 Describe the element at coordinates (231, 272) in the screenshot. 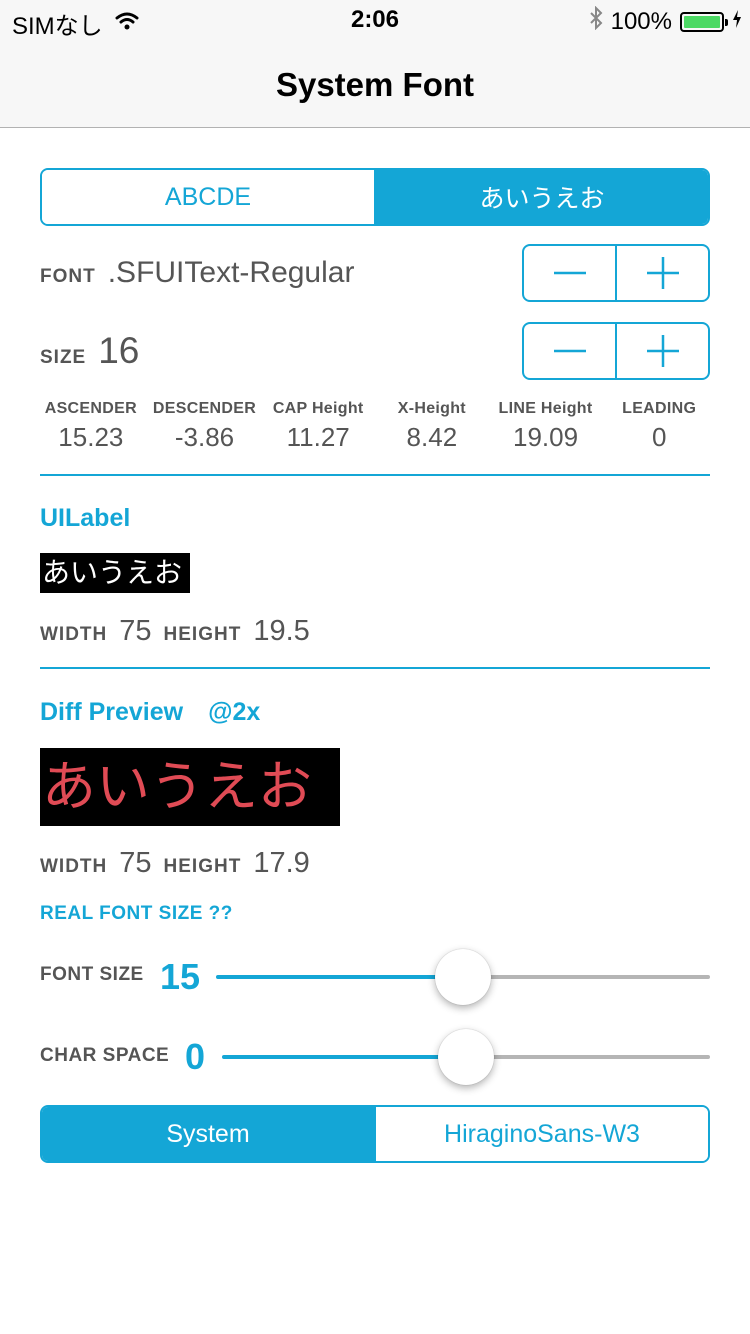

I see `font-name-value: .SFUIText-Regular` at that location.